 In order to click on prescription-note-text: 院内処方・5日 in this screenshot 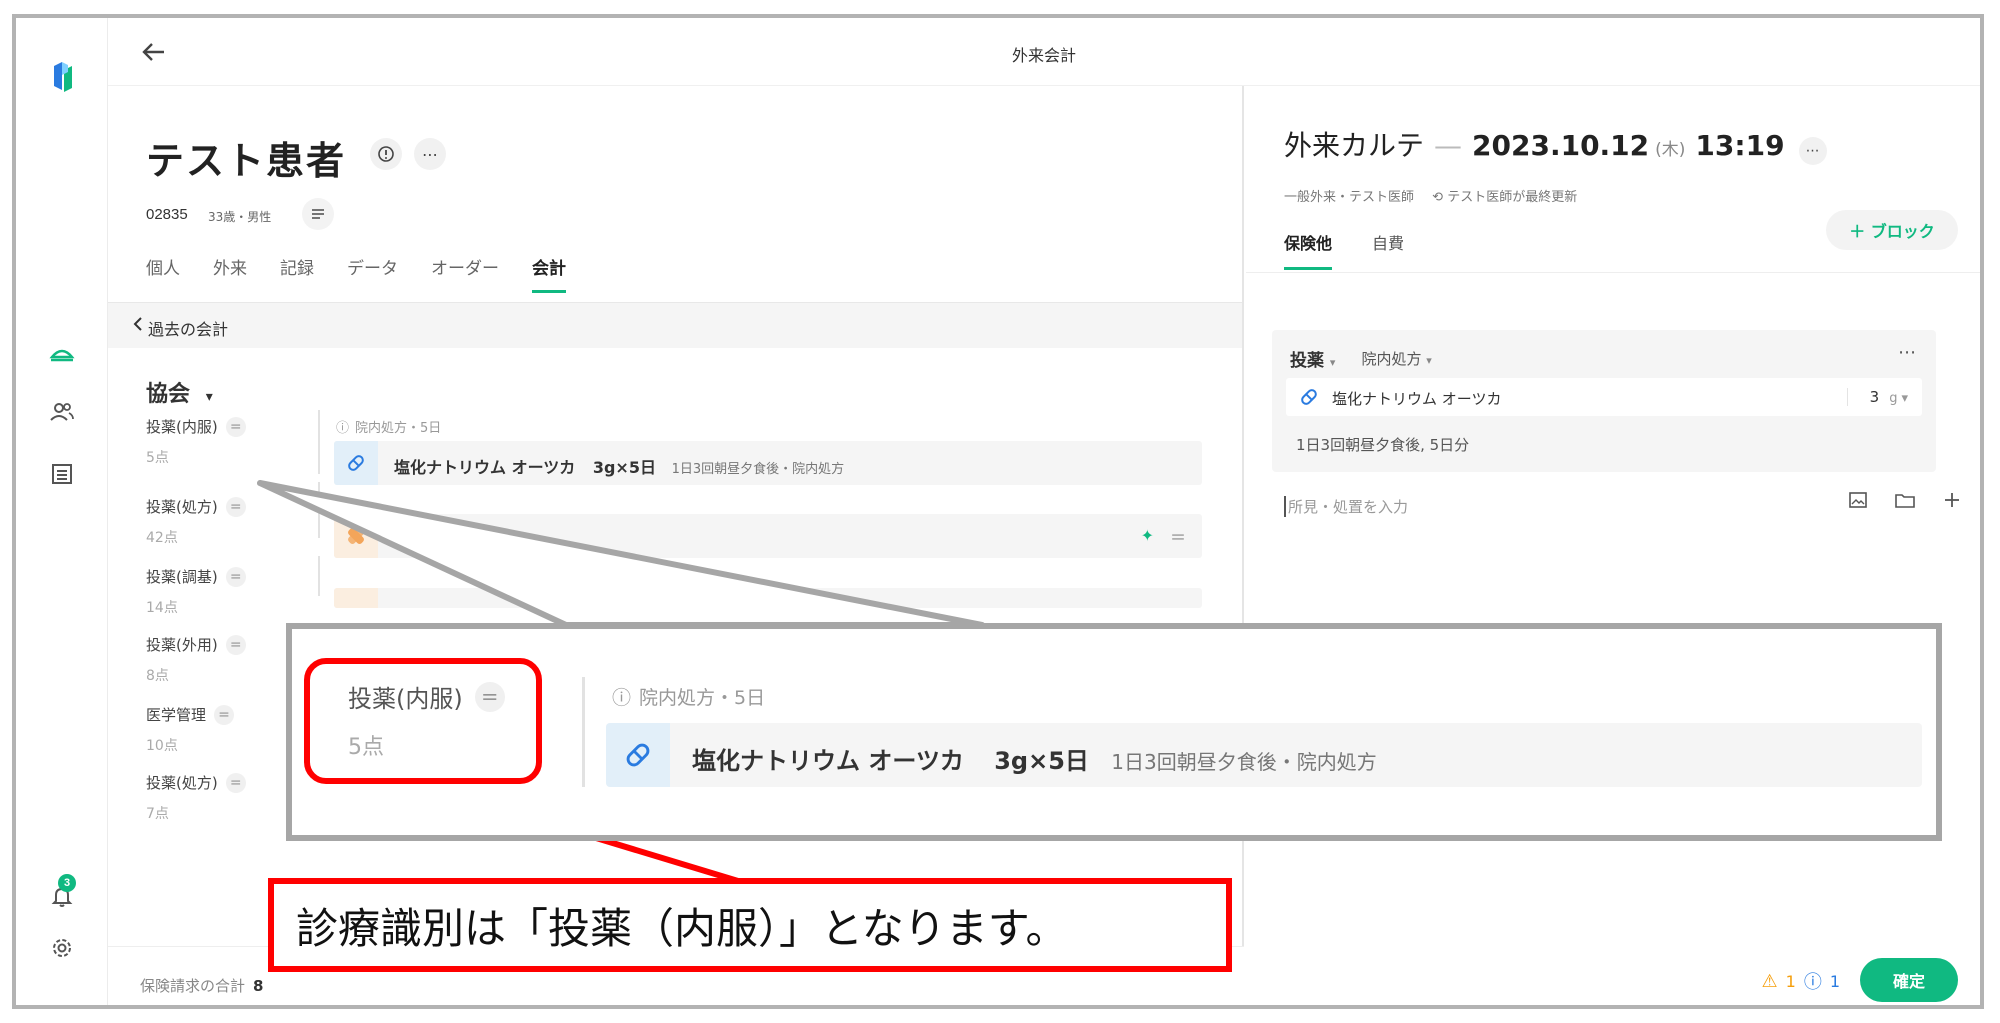, I will do `click(398, 428)`.